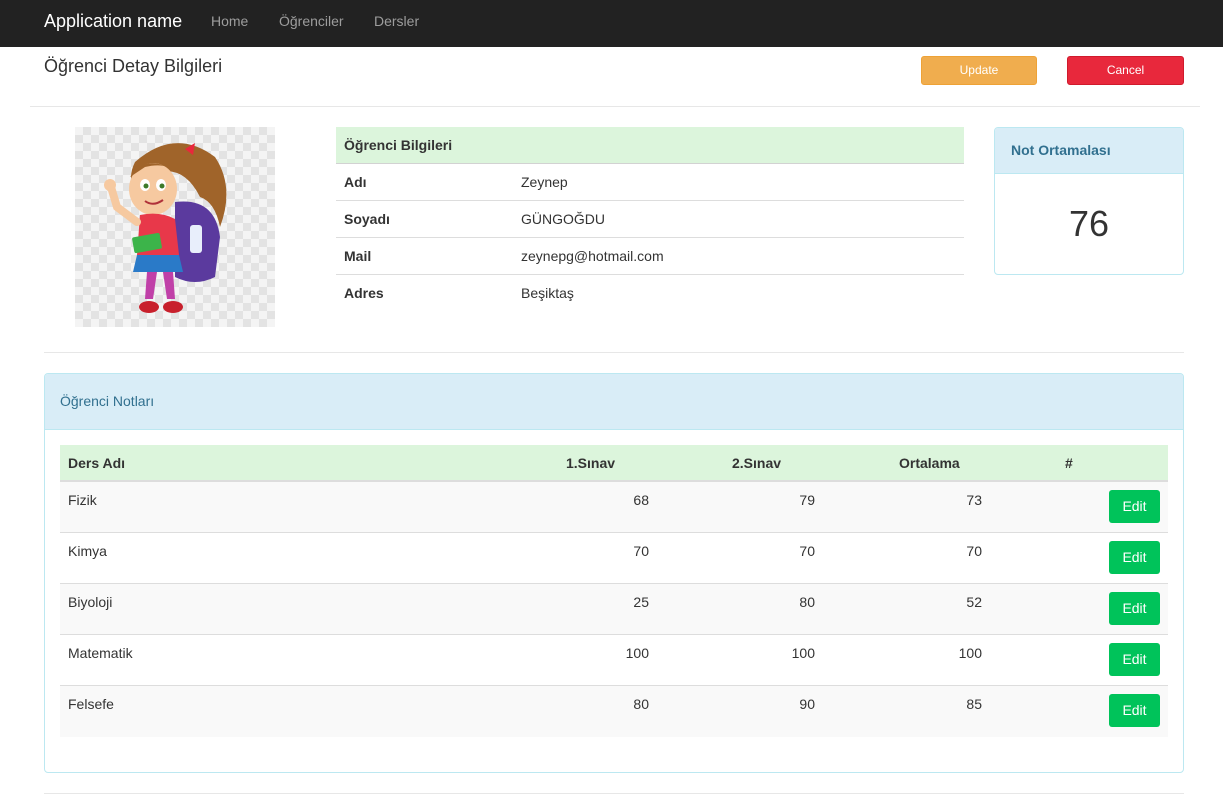 The image size is (1223, 807). What do you see at coordinates (547, 293) in the screenshot?
I see `info-value: Beşiktaş` at bounding box center [547, 293].